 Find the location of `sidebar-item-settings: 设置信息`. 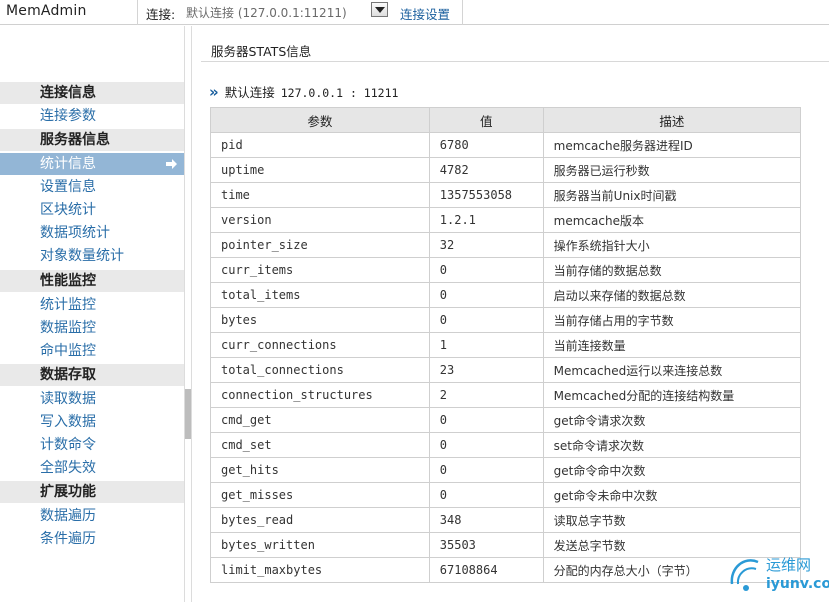

sidebar-item-settings: 设置信息 is located at coordinates (92, 187).